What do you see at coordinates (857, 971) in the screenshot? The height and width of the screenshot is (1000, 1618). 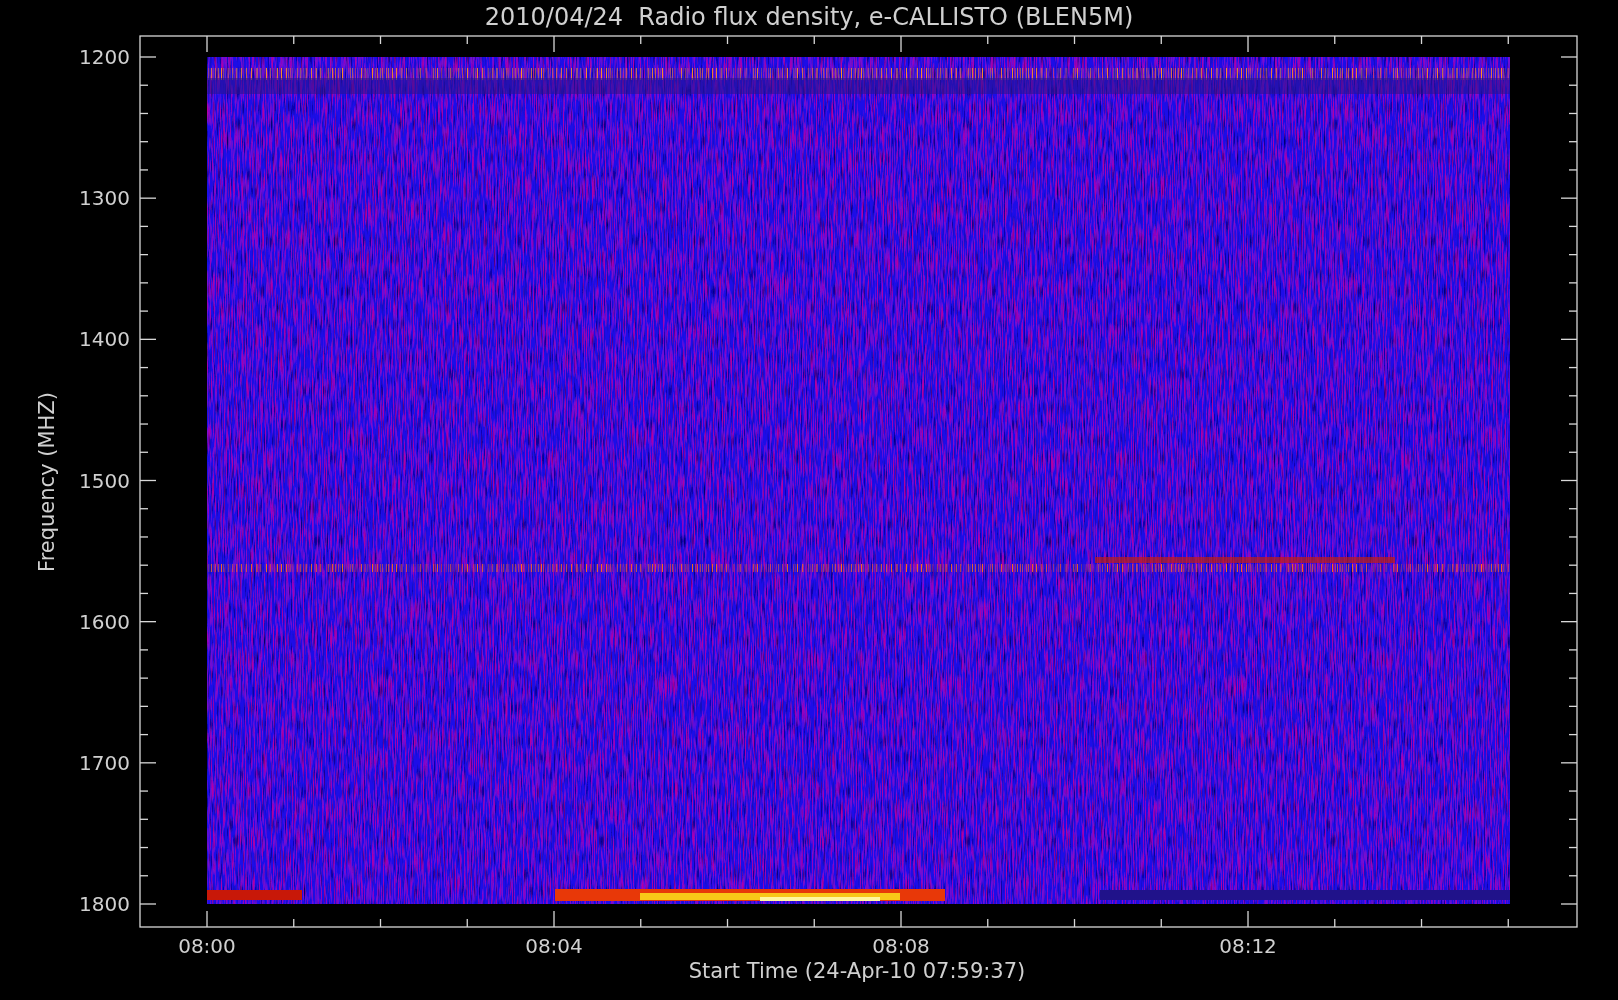 I see `x-axis-title: Start Time (24-Apr-10 07:59:37)` at bounding box center [857, 971].